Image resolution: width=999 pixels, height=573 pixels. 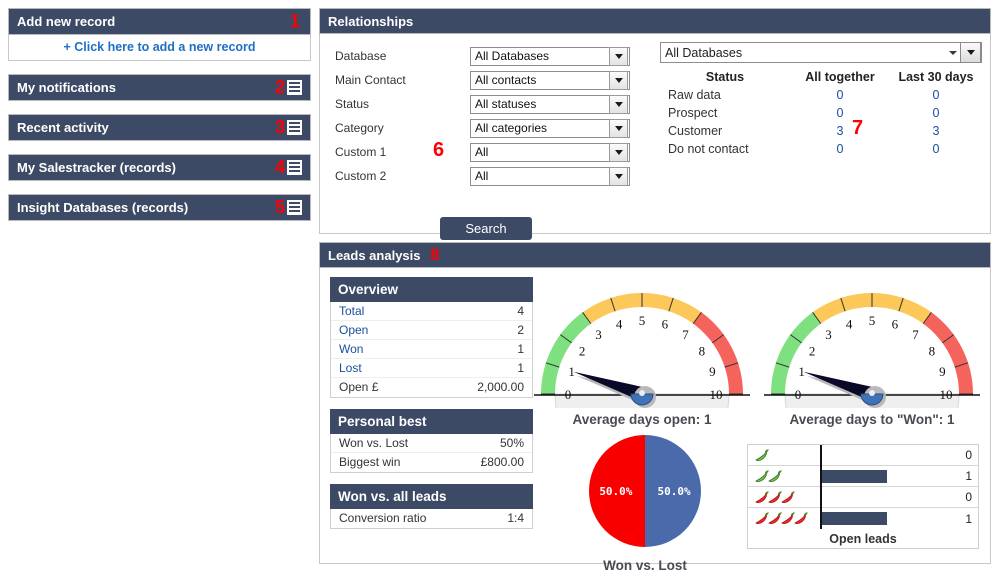 What do you see at coordinates (942, 371) in the screenshot?
I see `svg-text: 9` at bounding box center [942, 371].